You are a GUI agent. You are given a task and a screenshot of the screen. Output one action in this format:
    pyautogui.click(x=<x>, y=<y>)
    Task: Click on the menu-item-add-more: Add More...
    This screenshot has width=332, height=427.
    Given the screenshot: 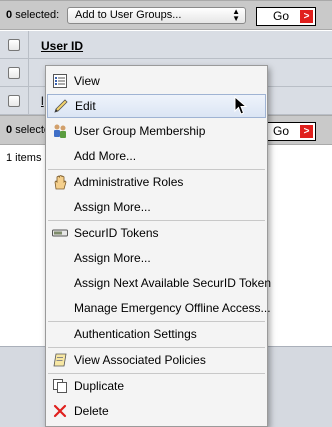 What is the action you would take?
    pyautogui.click(x=156, y=156)
    